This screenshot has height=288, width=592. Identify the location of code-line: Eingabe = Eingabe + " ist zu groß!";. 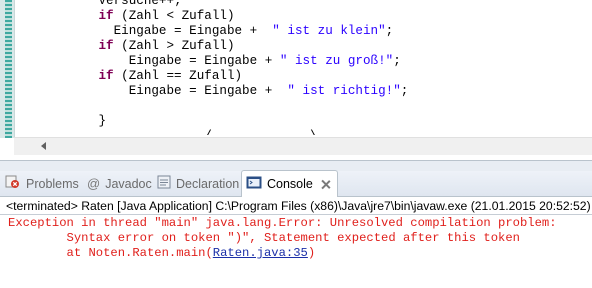
(249, 61).